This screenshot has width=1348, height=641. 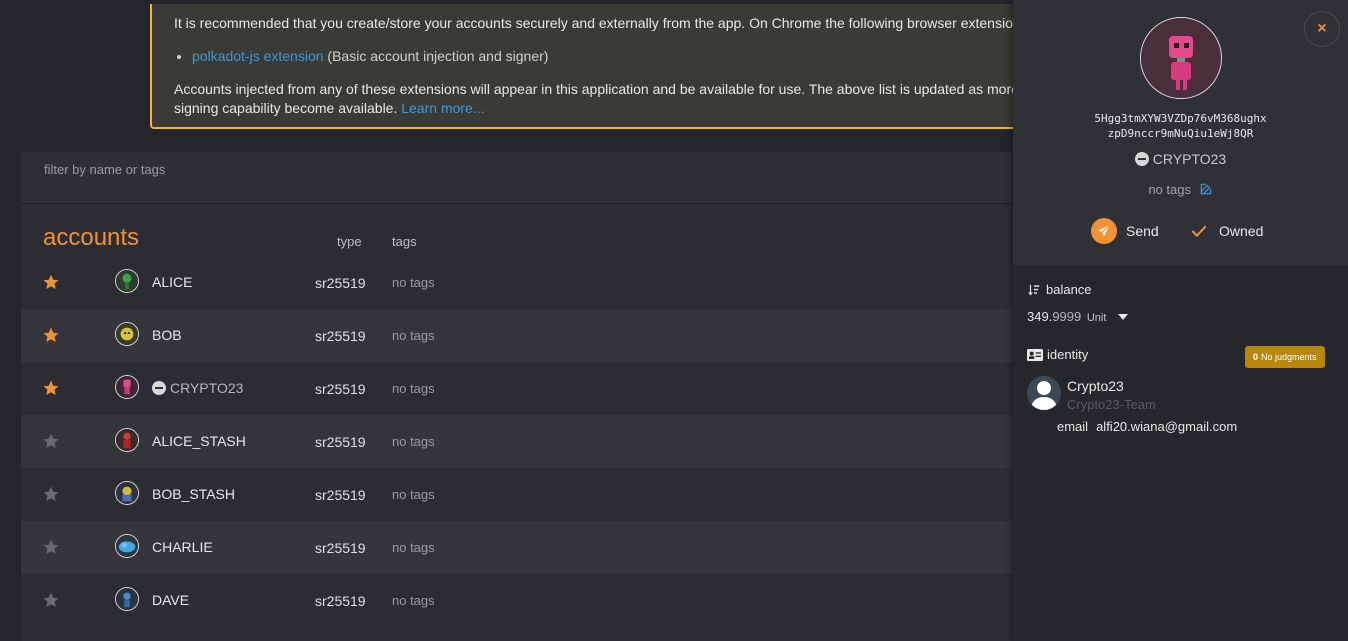 I want to click on account-name: ALICE, so click(x=172, y=282).